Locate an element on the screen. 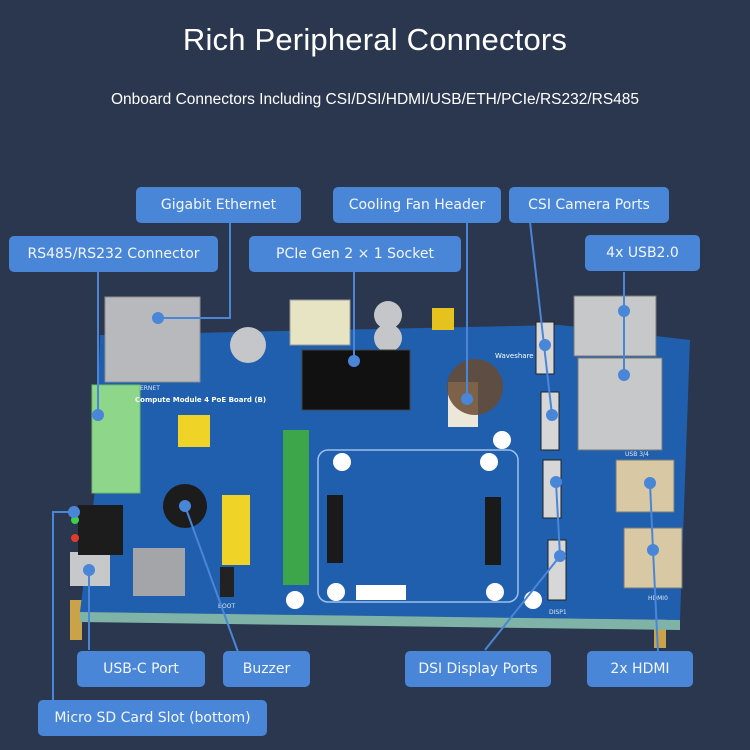 The height and width of the screenshot is (750, 750). boot-header is located at coordinates (236, 530).